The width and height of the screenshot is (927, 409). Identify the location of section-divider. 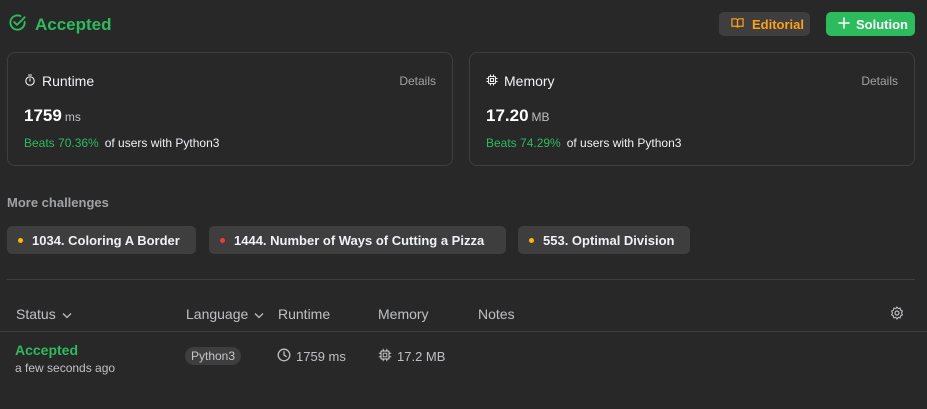
(461, 279).